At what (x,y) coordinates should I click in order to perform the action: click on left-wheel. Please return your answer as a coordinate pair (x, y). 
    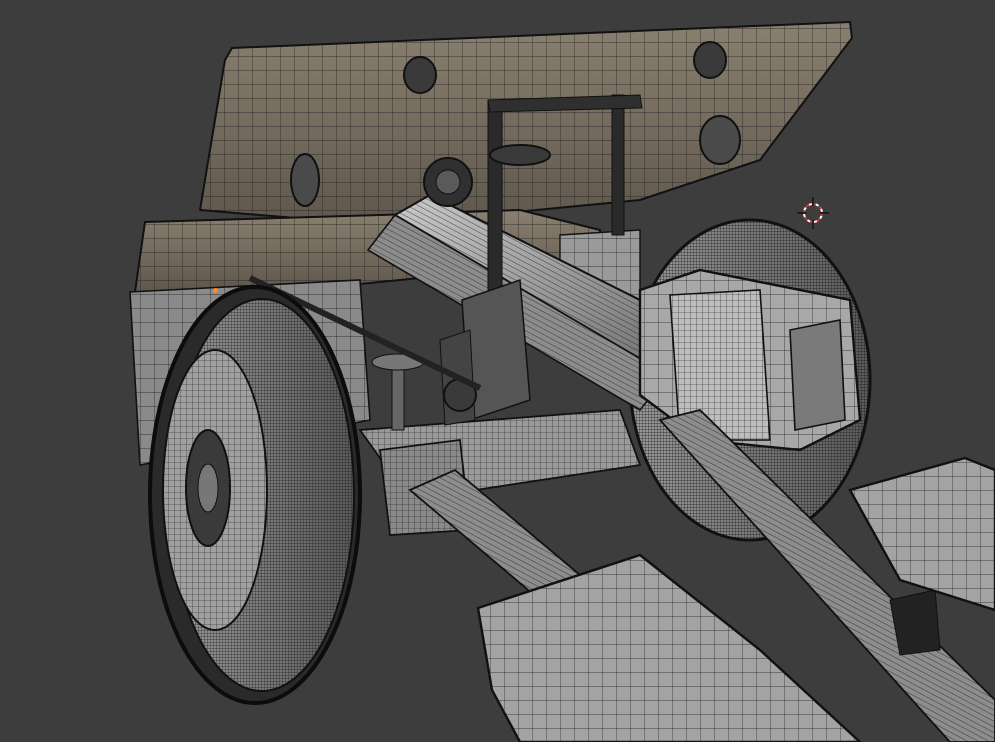
    Looking at the image, I should click on (255, 495).